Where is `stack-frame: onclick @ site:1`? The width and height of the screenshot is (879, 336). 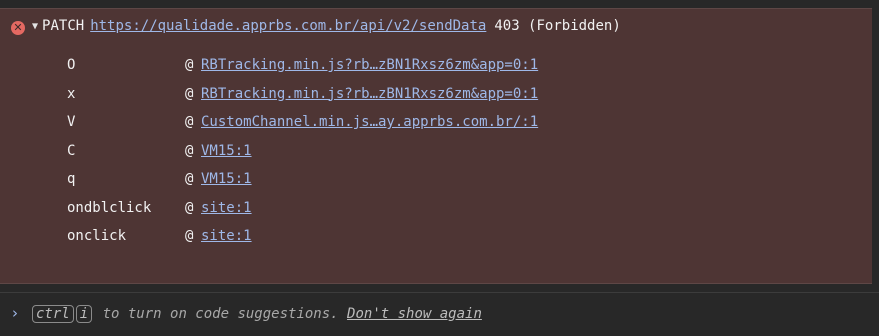 stack-frame: onclick @ site:1 is located at coordinates (302, 240).